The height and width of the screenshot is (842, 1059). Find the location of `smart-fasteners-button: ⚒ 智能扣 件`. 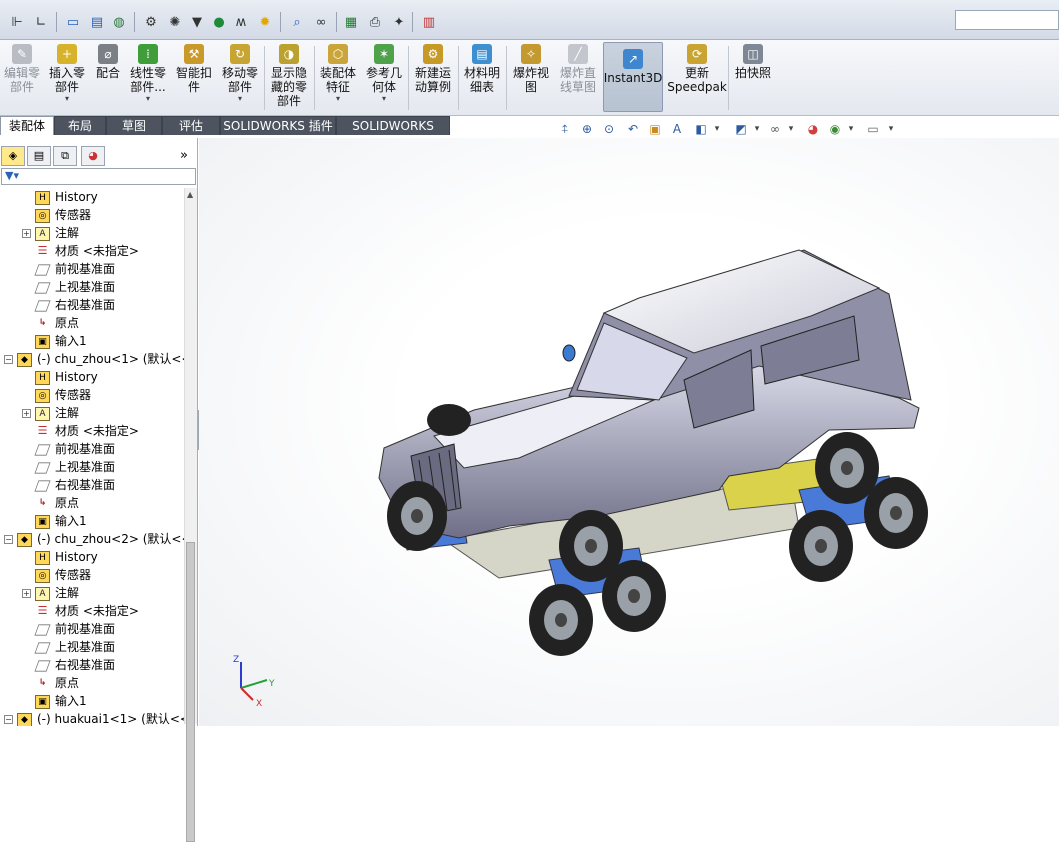

smart-fasteners-button: ⚒ 智能扣 件 is located at coordinates (194, 79).